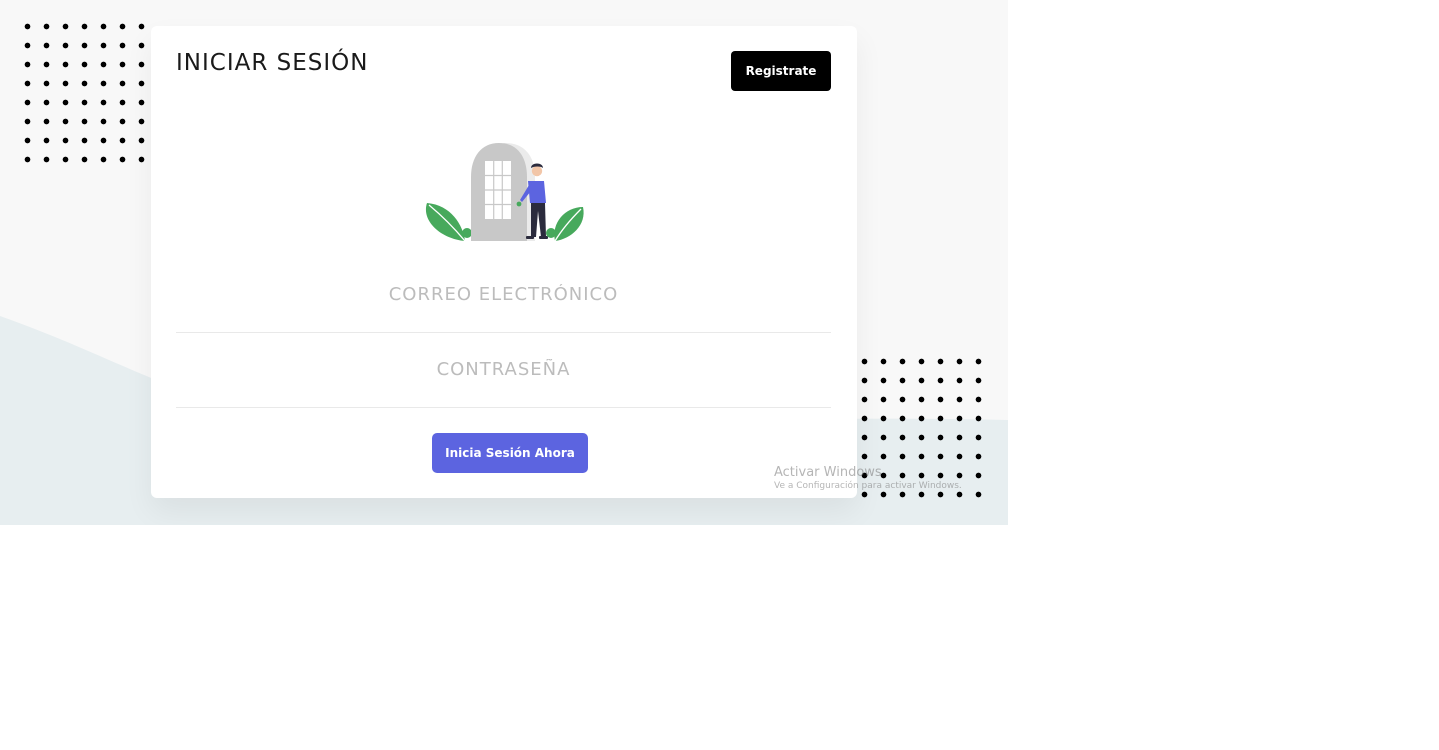 Image resolution: width=1439 pixels, height=750 pixels. I want to click on person-at-door-illustration, so click(504, 192).